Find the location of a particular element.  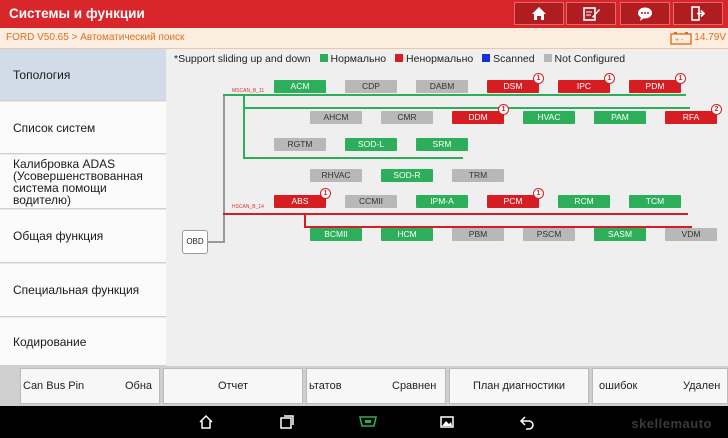

module-pam: PAM is located at coordinates (620, 117).